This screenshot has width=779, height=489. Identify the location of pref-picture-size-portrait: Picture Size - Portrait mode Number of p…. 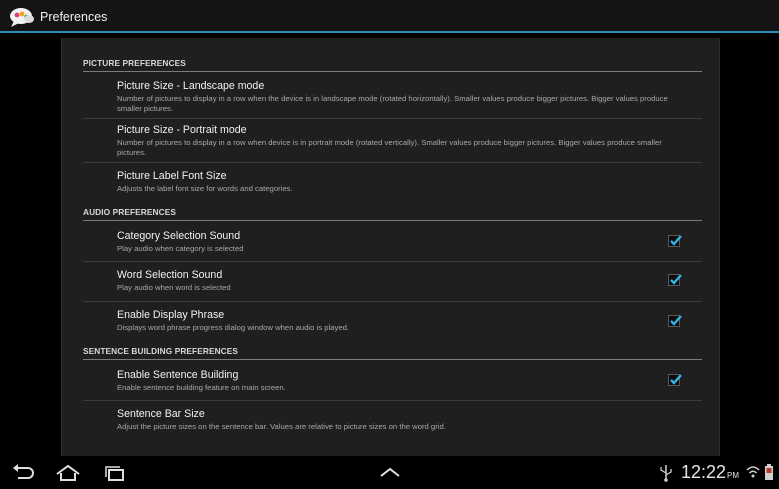
(392, 140).